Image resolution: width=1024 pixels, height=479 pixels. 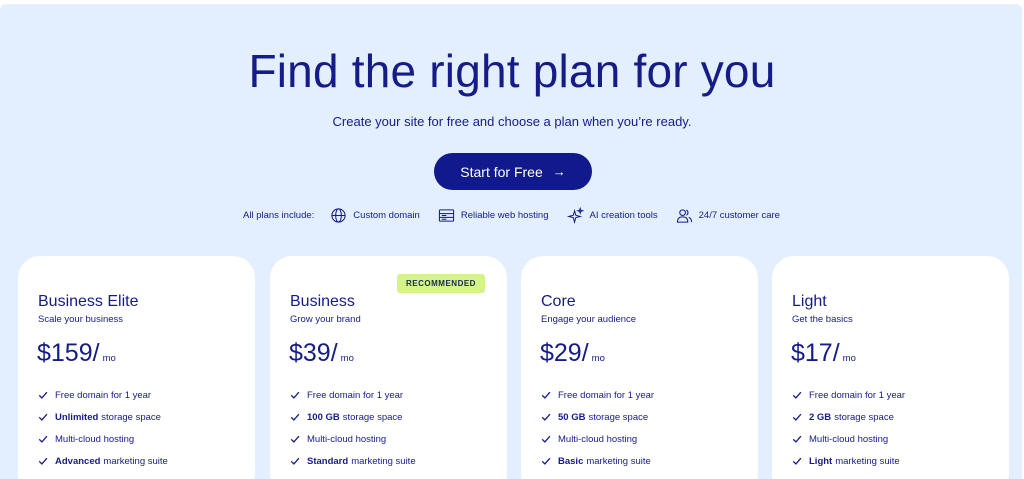 I want to click on plan-feature-item: Advanced marketing suite, so click(x=103, y=461).